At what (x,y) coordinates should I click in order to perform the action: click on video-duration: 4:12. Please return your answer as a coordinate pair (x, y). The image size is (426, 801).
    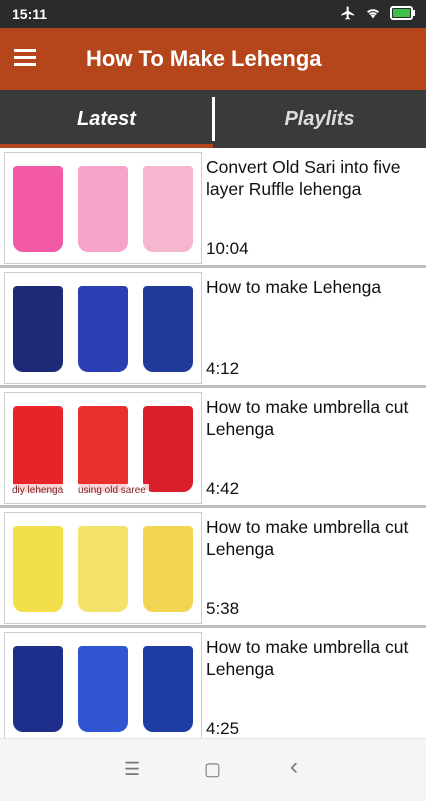
    Looking at the image, I should click on (223, 368).